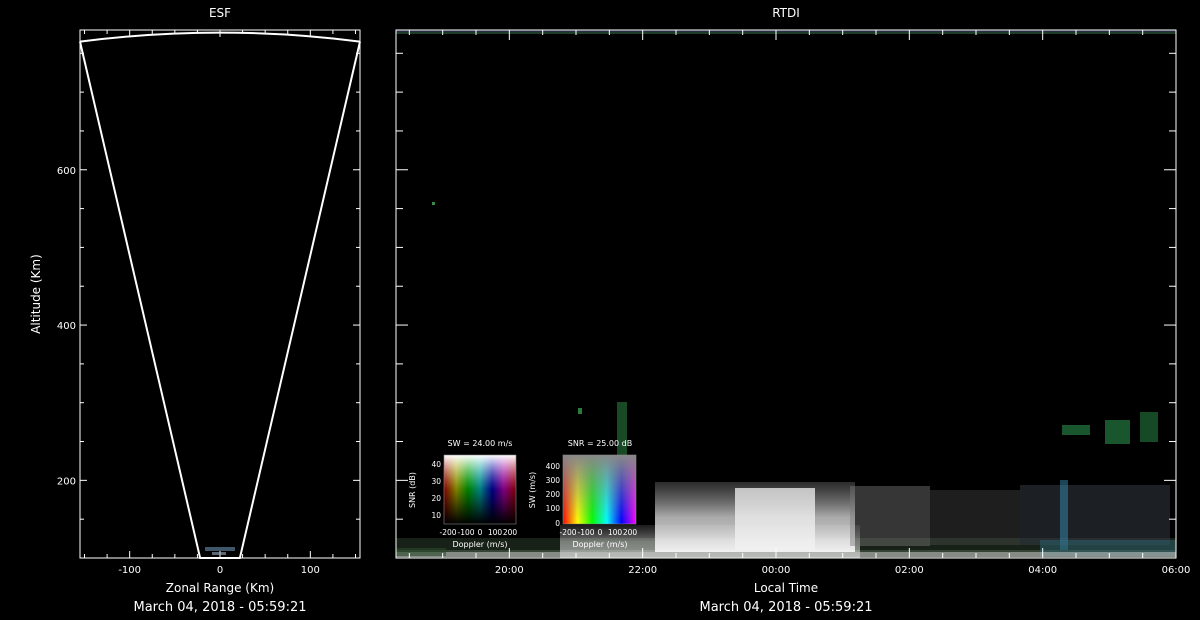  I want to click on legend-snr-ytick: 400, so click(553, 466).